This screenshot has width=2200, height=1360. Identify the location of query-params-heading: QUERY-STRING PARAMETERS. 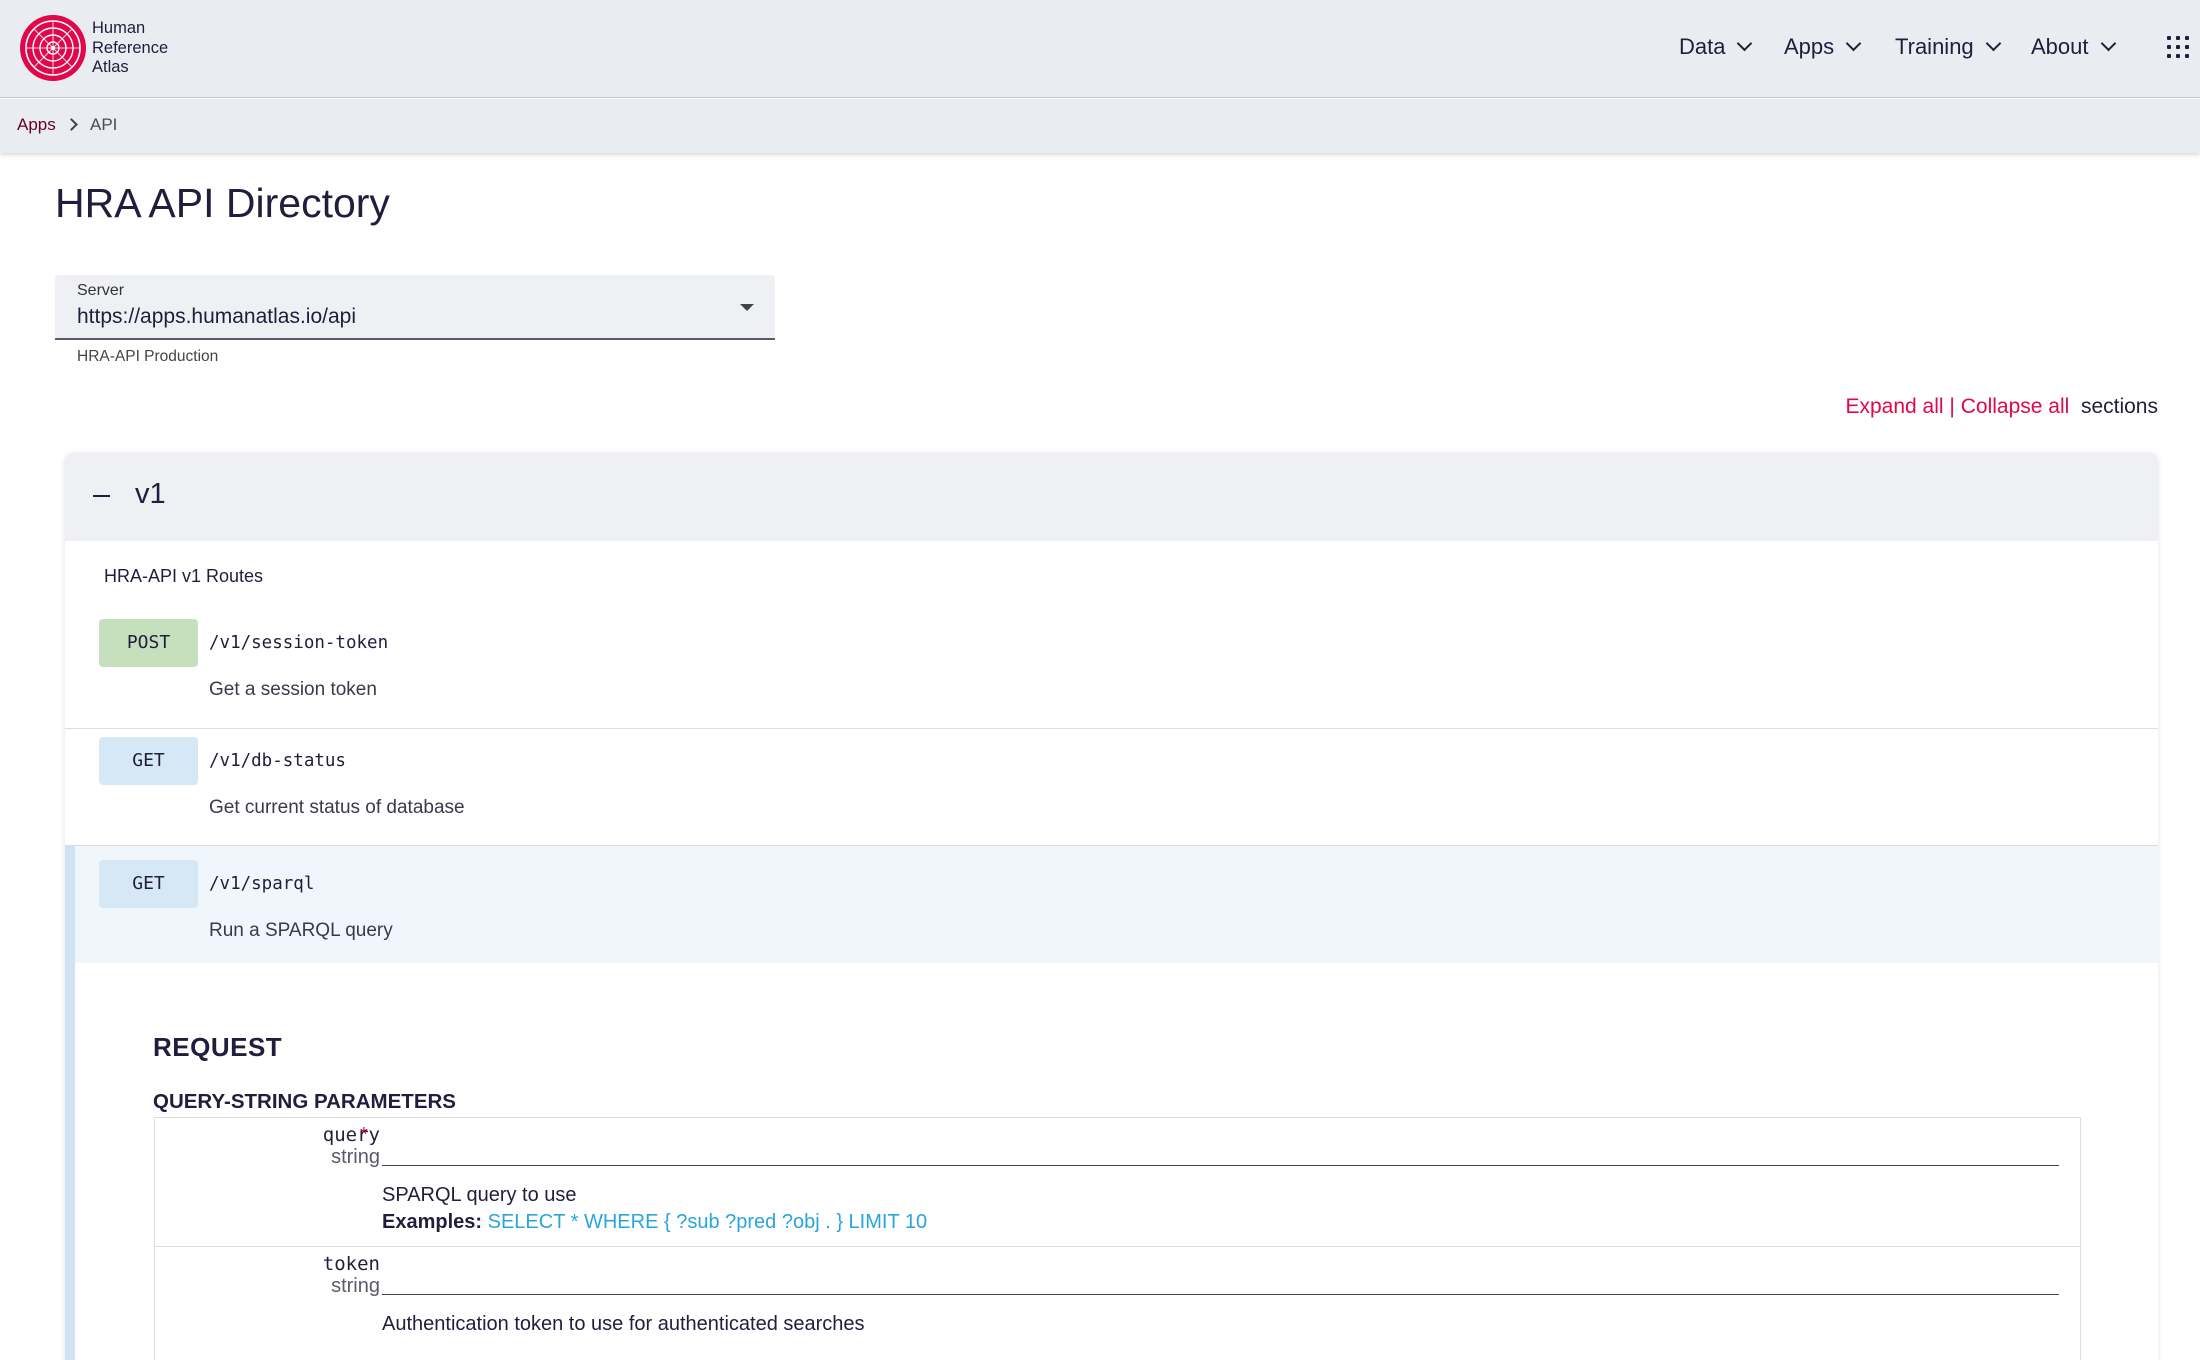
(304, 1101).